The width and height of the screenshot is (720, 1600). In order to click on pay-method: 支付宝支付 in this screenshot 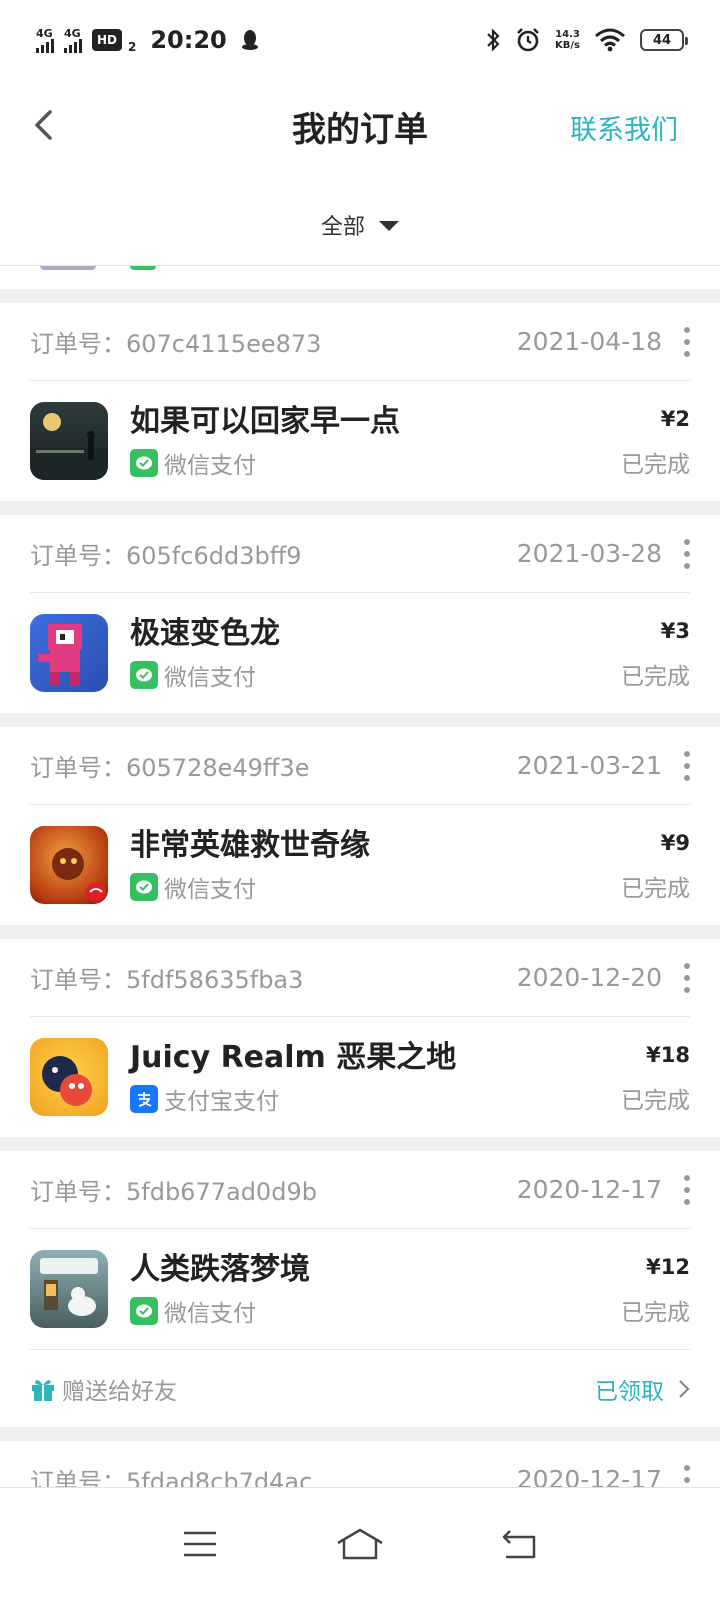, I will do `click(221, 1102)`.